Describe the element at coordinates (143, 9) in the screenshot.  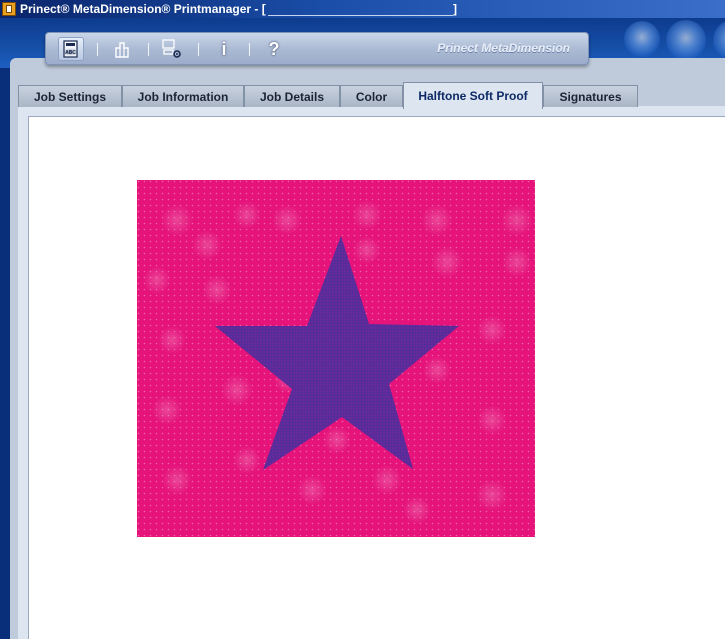
I see `window-title: Prinect® MetaDimension® Printmanager - [` at that location.